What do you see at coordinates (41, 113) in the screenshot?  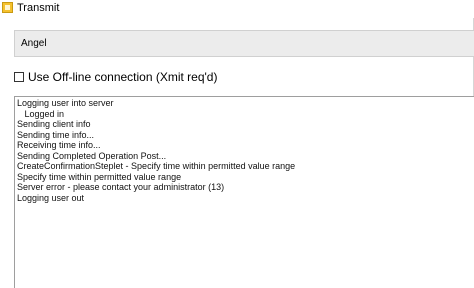 I see `log-line: Logged in` at bounding box center [41, 113].